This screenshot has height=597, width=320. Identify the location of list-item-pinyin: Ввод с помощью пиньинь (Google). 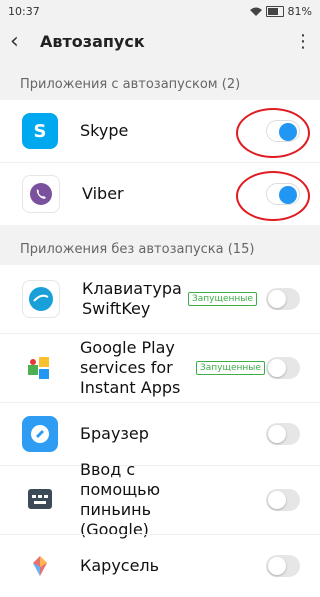
(160, 499).